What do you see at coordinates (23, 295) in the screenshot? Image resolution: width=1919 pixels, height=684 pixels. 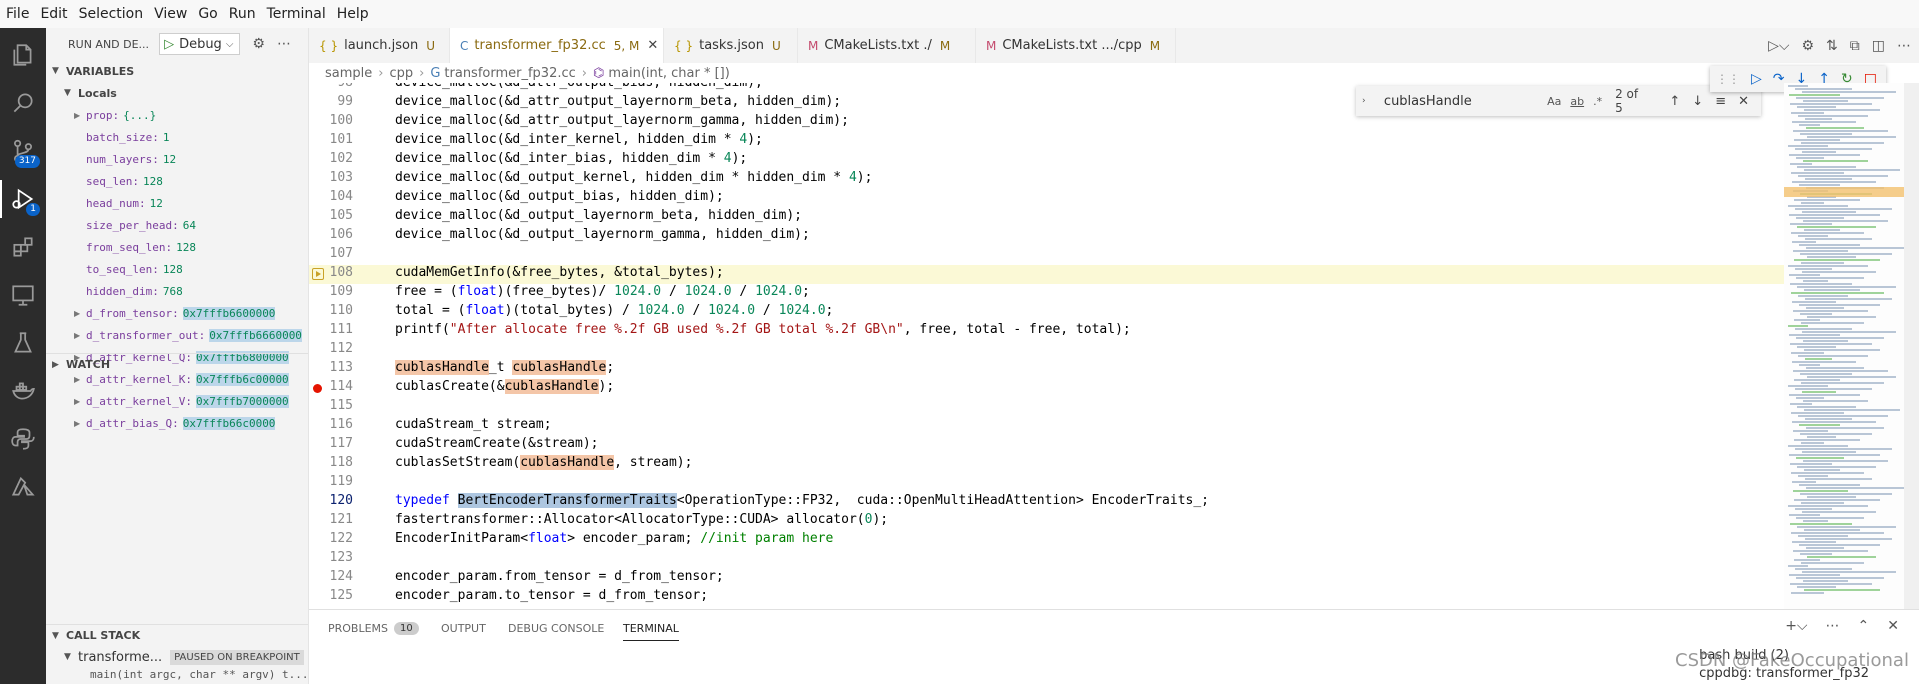 I see `remote-explorer-icon` at bounding box center [23, 295].